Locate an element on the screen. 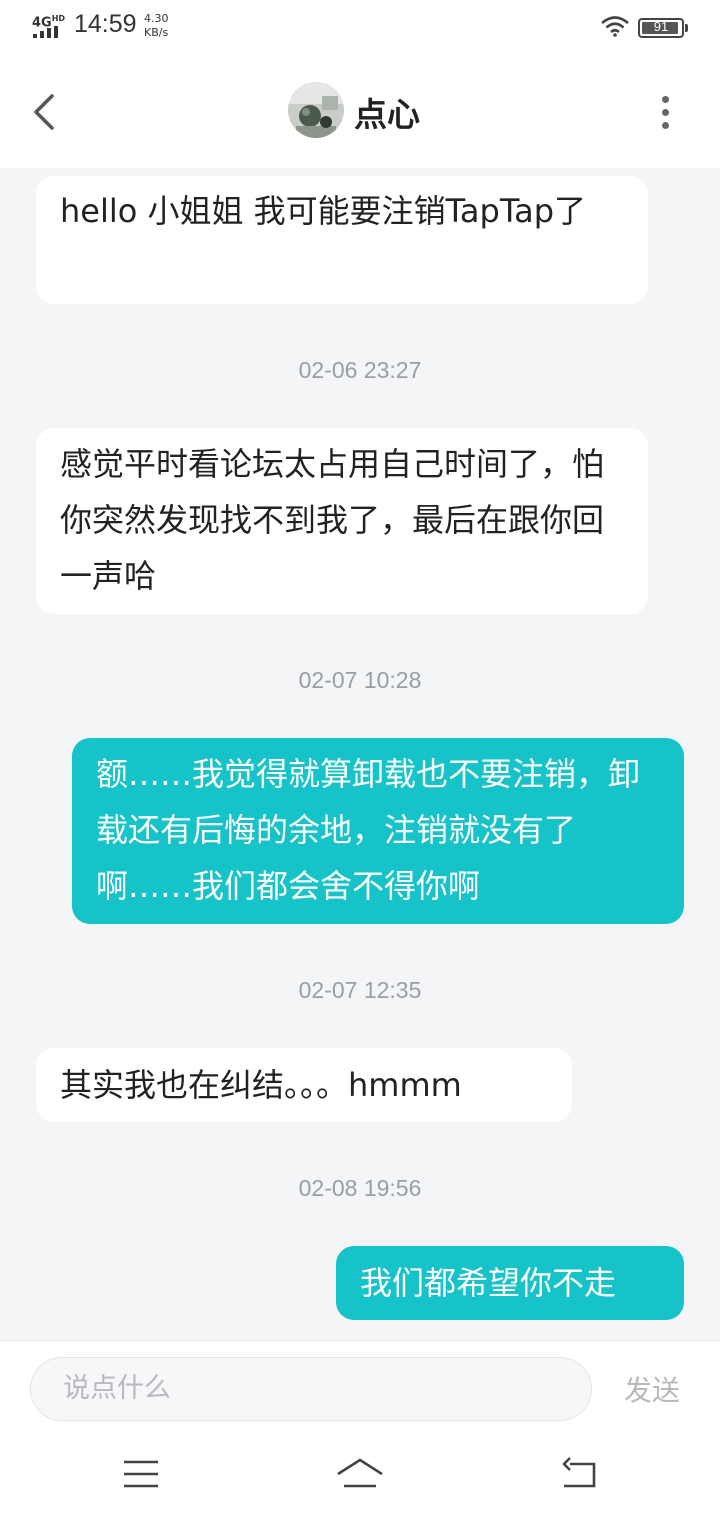 This screenshot has width=720, height=1520. message-timestamp: 02-07 10:28 is located at coordinates (360, 680).